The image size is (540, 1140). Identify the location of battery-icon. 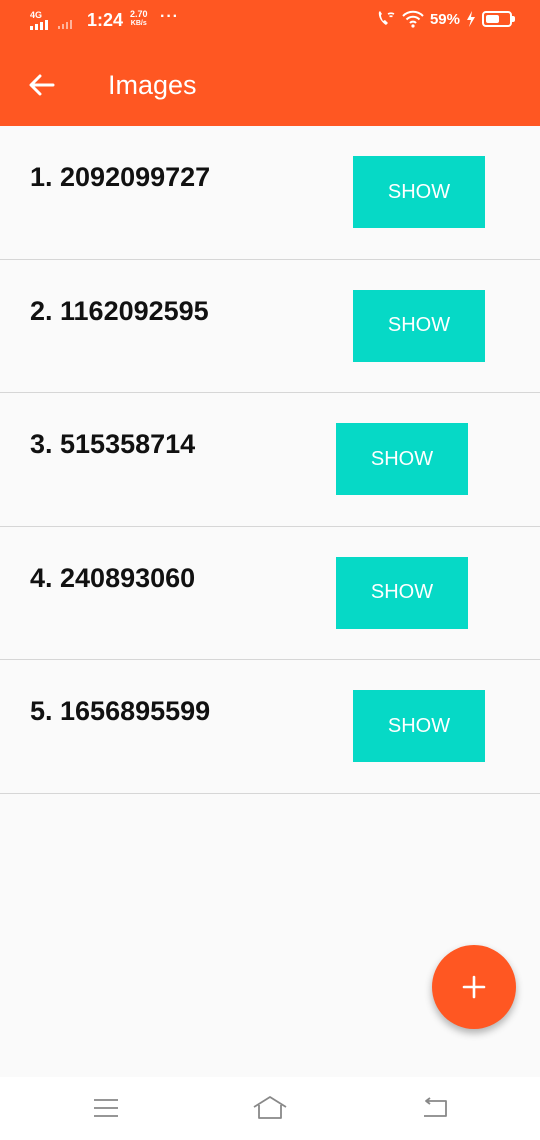
(498, 19).